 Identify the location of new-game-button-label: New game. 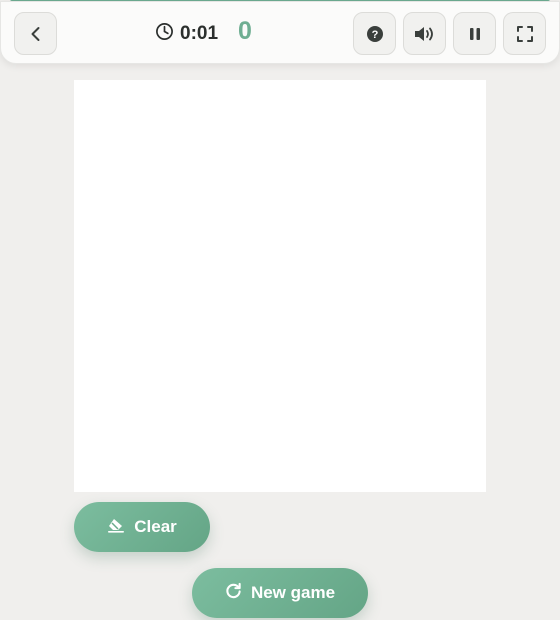
(293, 592).